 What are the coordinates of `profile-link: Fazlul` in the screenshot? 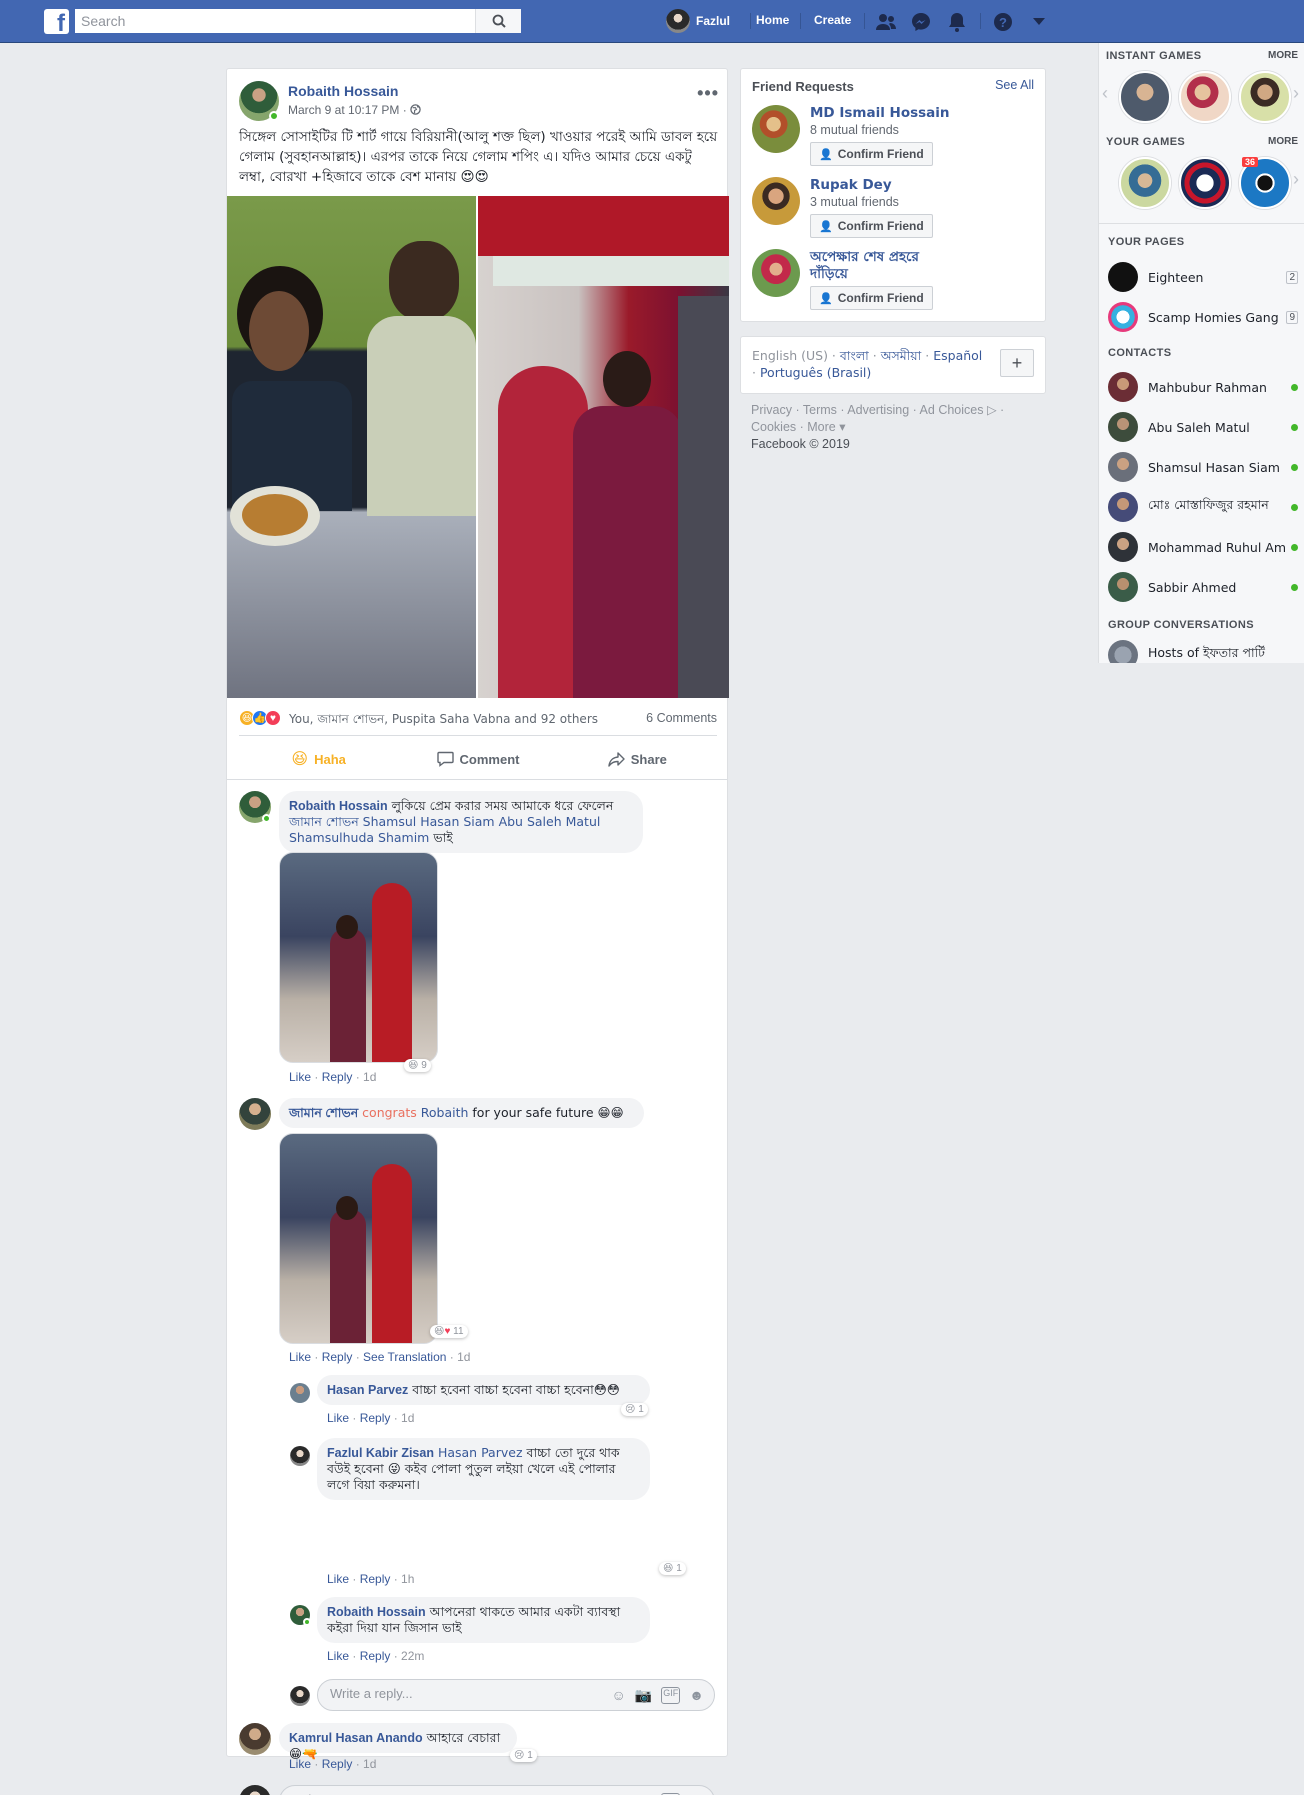 It's located at (698, 21).